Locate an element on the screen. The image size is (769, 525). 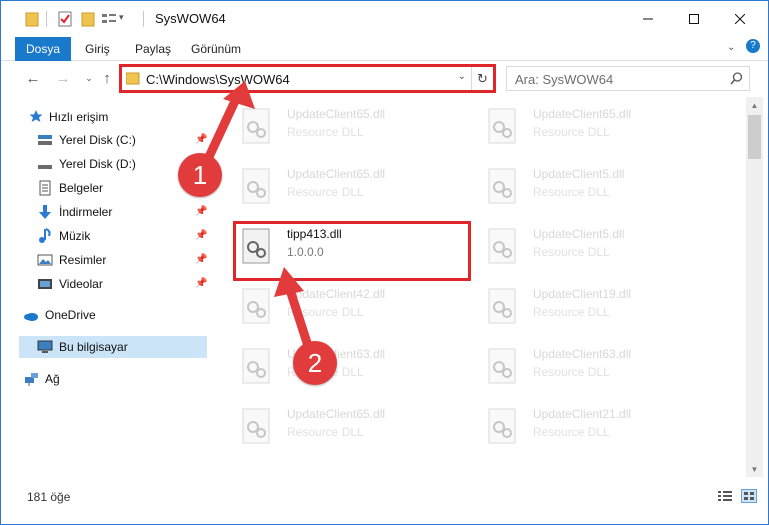
item-count: 181 öğe is located at coordinates (49, 497).